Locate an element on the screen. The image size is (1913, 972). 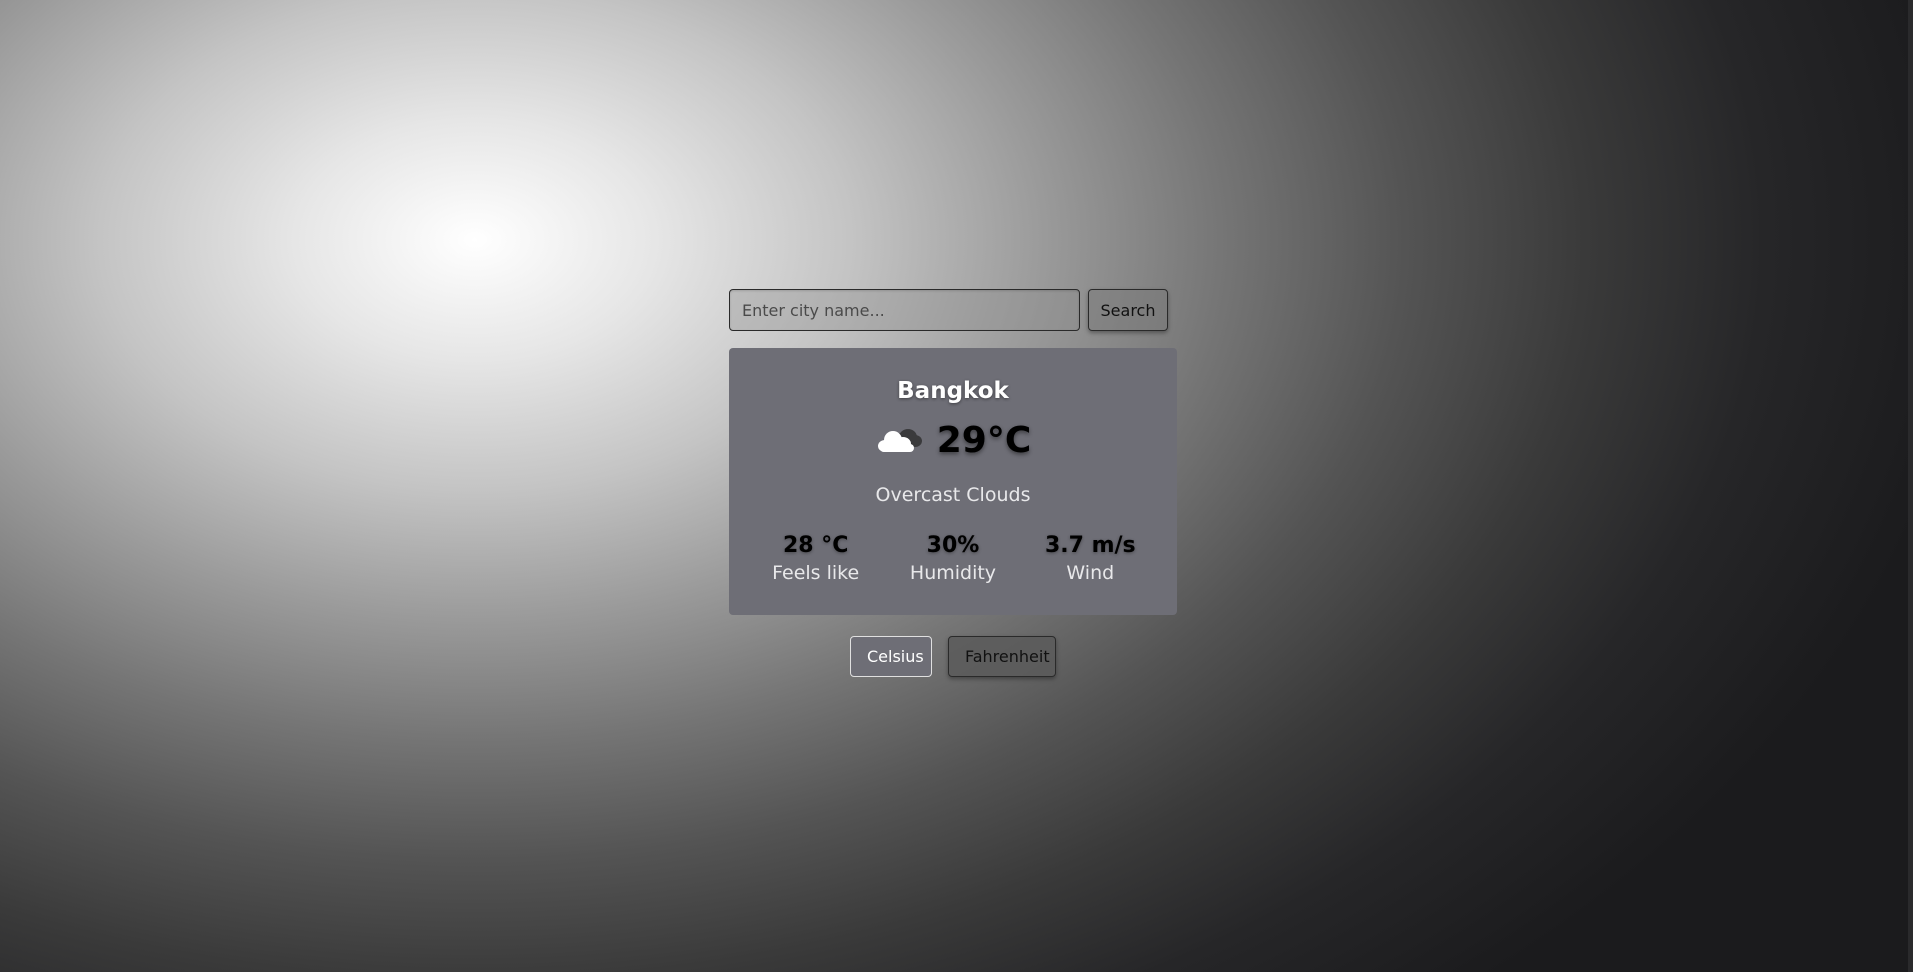
humidity-value: 30% is located at coordinates (953, 545).